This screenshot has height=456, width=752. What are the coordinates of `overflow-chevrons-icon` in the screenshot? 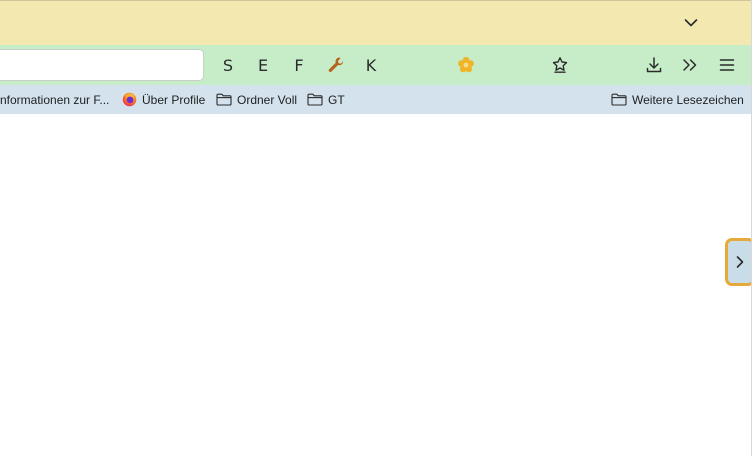 It's located at (690, 65).